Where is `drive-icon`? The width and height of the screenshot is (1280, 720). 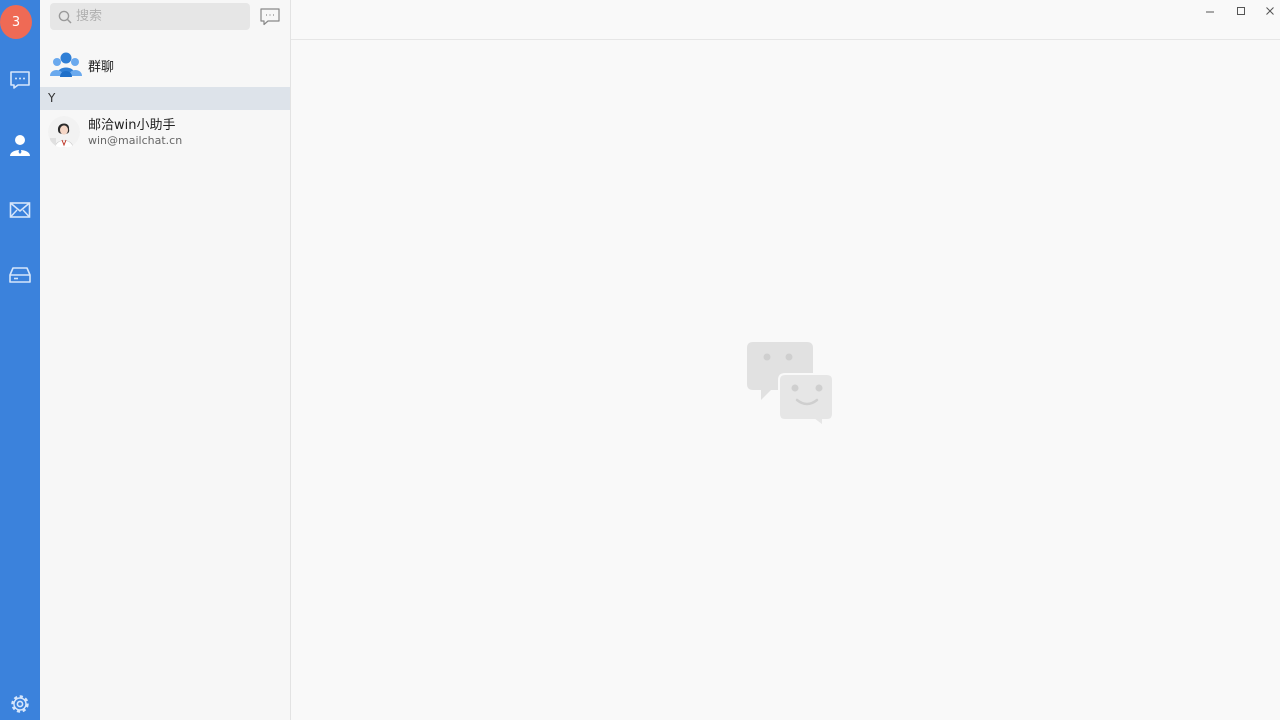 drive-icon is located at coordinates (20, 275).